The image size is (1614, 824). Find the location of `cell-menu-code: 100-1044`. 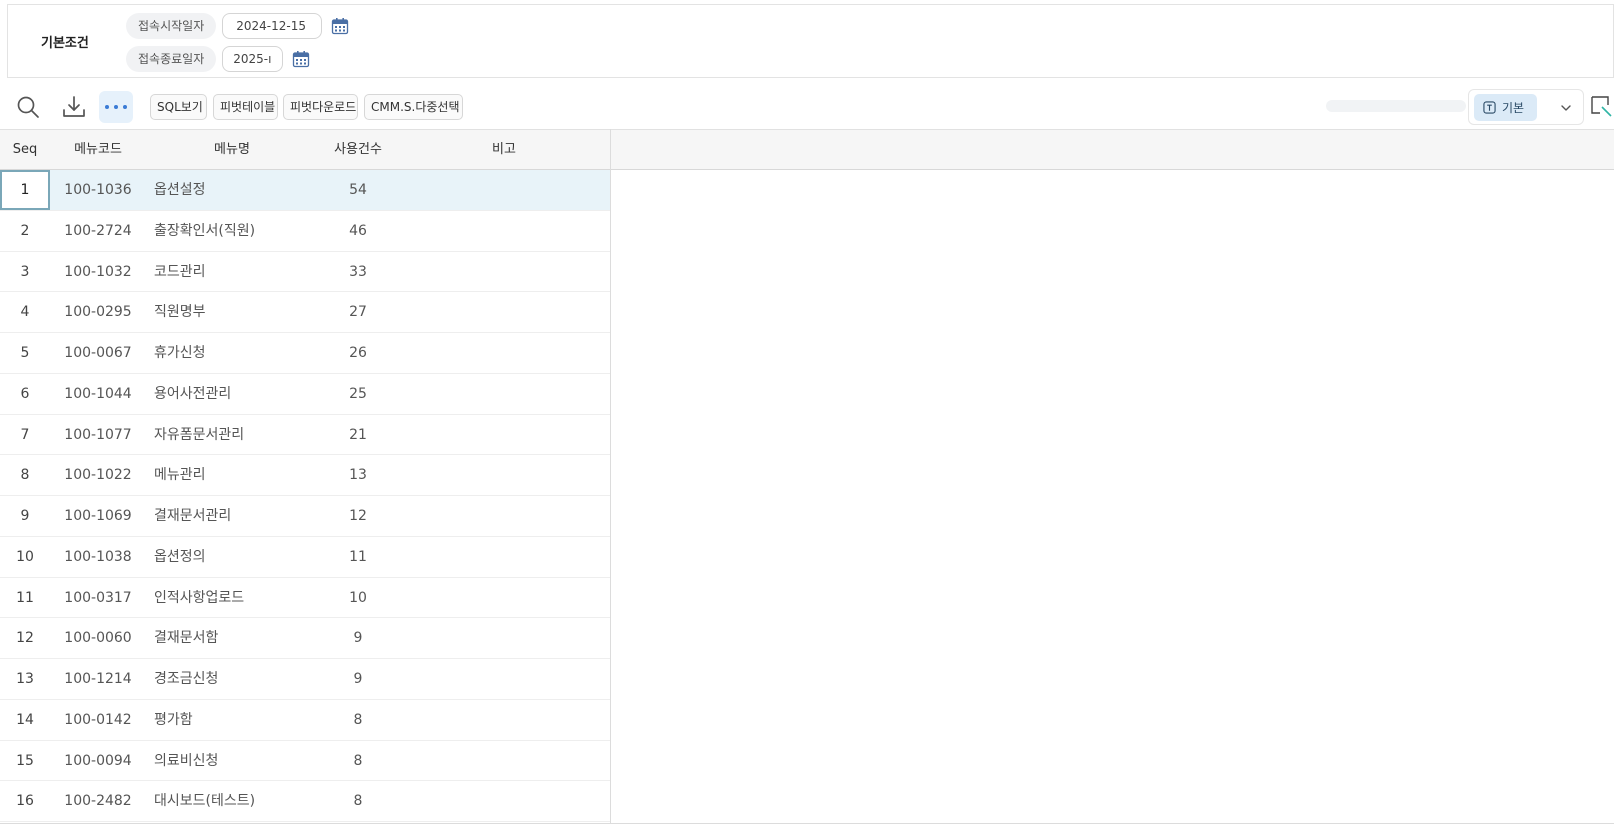

cell-menu-code: 100-1044 is located at coordinates (98, 394).